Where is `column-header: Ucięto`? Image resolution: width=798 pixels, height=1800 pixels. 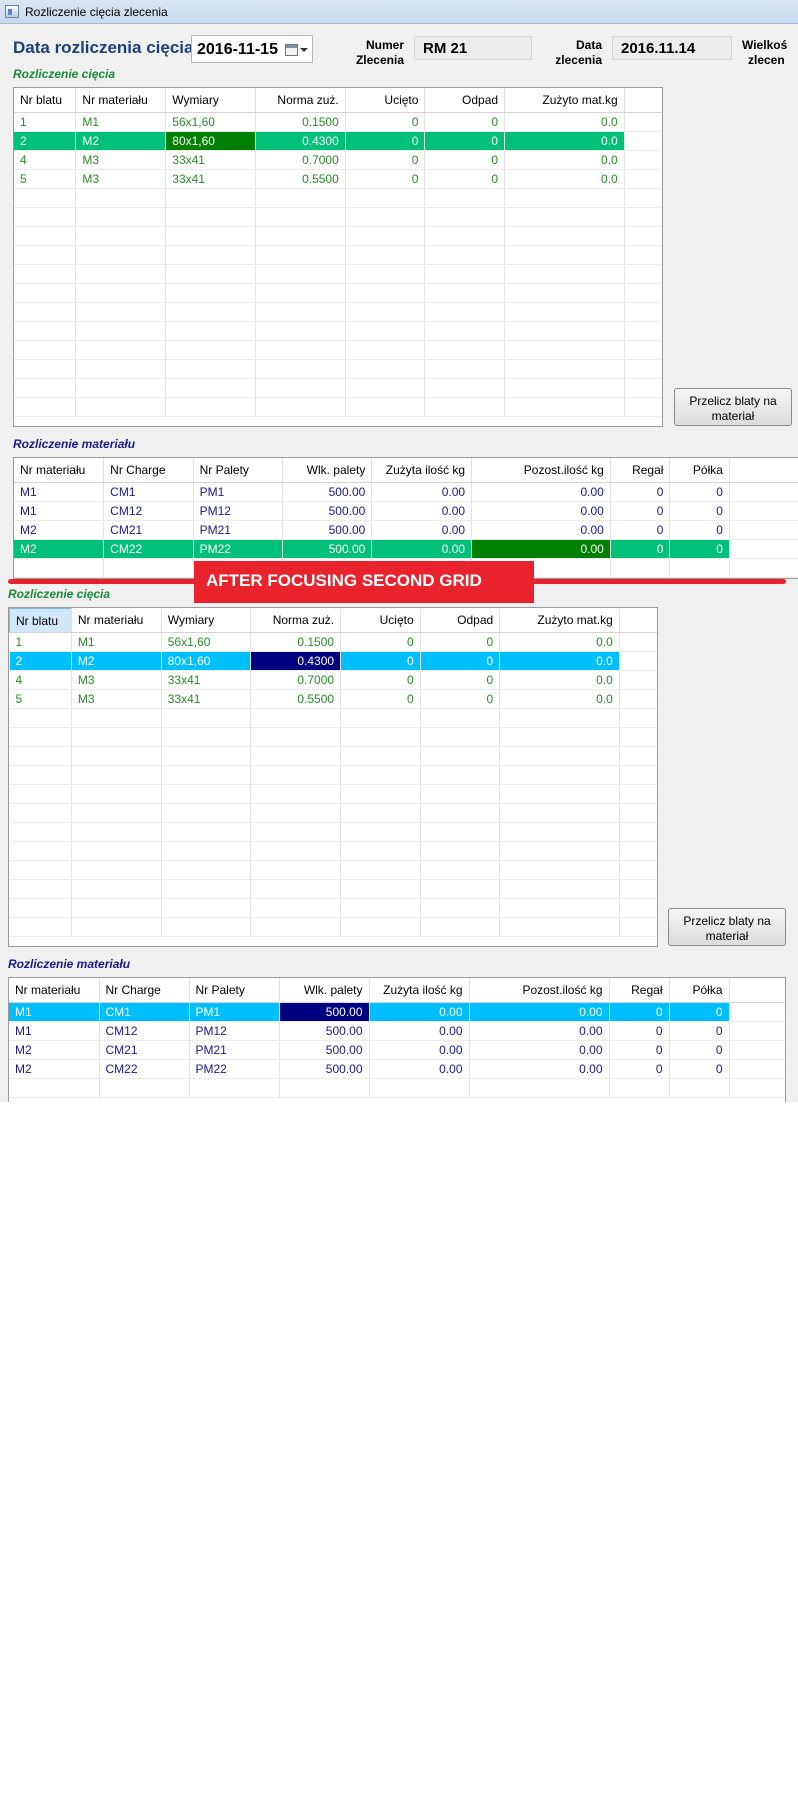
column-header: Ucięto is located at coordinates (385, 100).